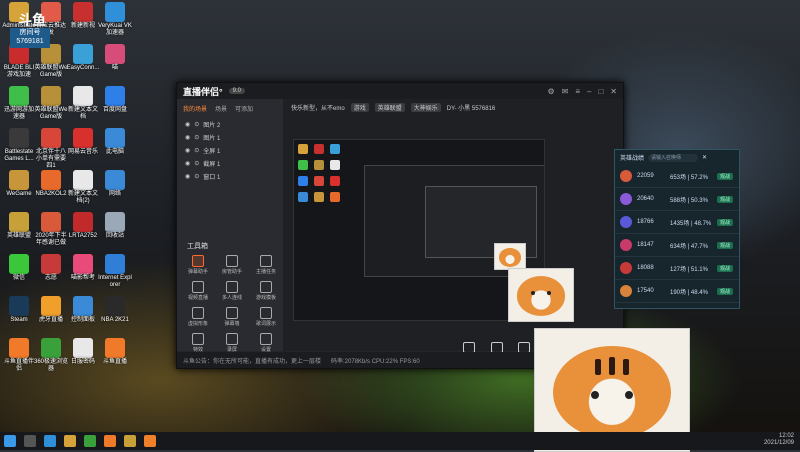 The image size is (800, 452). Describe the element at coordinates (83, 187) in the screenshot. I see `desktop-icon: 新建文本文档(2)` at that location.